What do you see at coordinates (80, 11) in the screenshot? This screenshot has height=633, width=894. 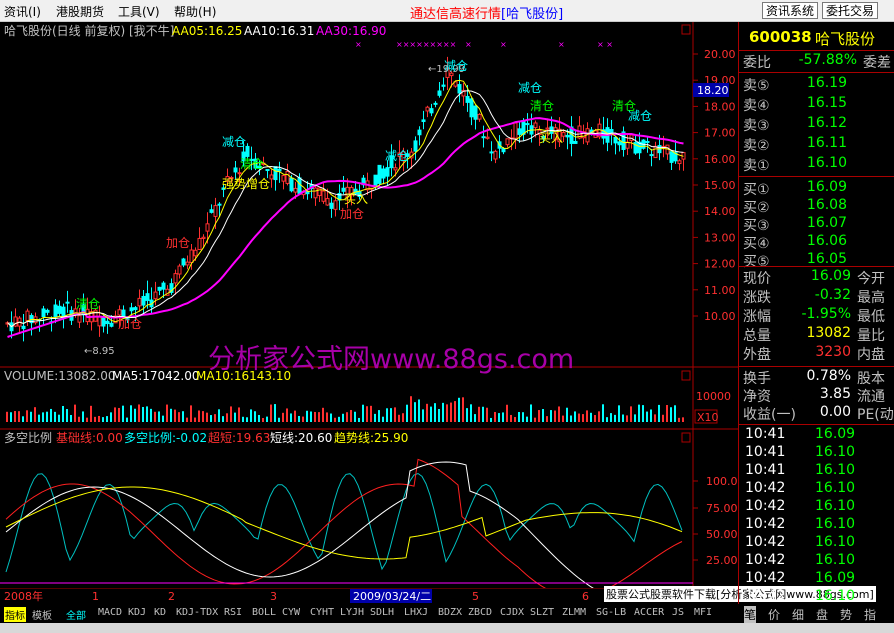 I see `menu-hk-futures: 港股期货` at bounding box center [80, 11].